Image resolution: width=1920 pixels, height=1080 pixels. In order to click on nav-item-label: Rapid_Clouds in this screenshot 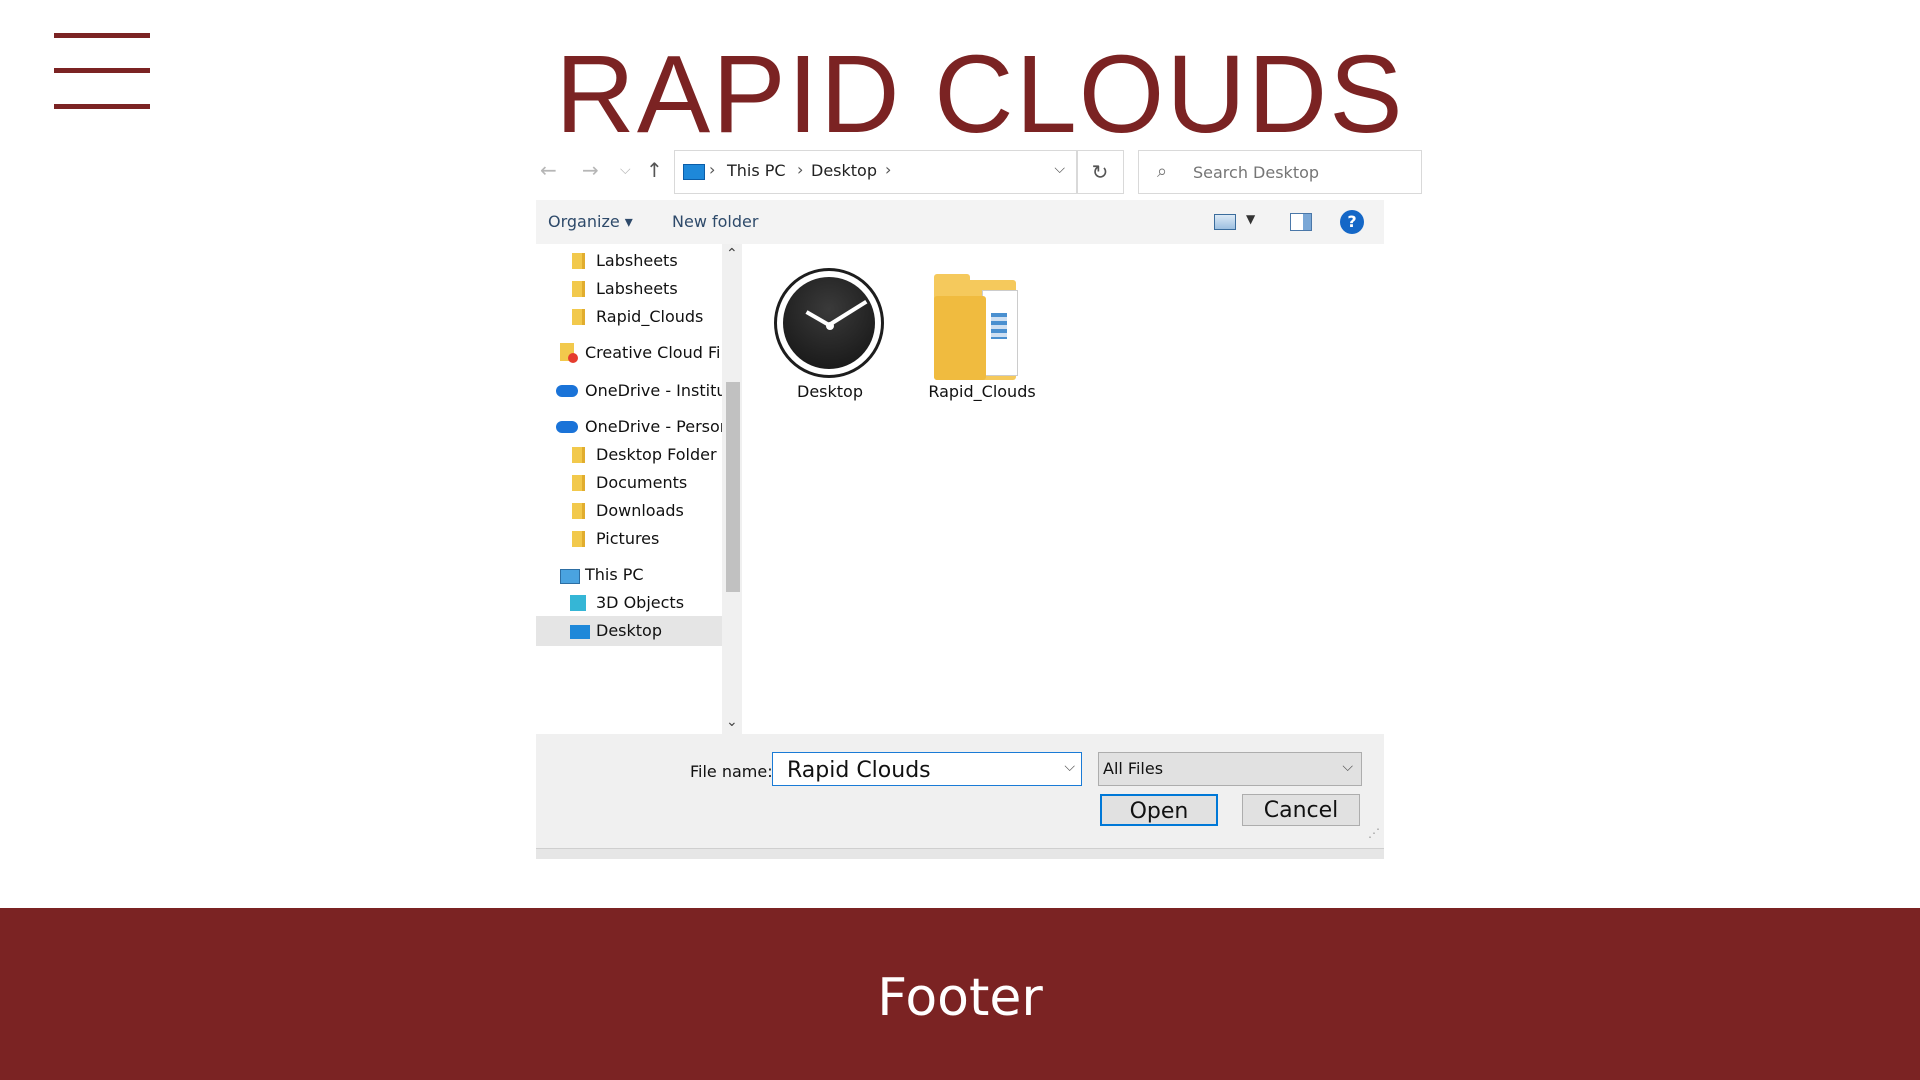, I will do `click(650, 316)`.